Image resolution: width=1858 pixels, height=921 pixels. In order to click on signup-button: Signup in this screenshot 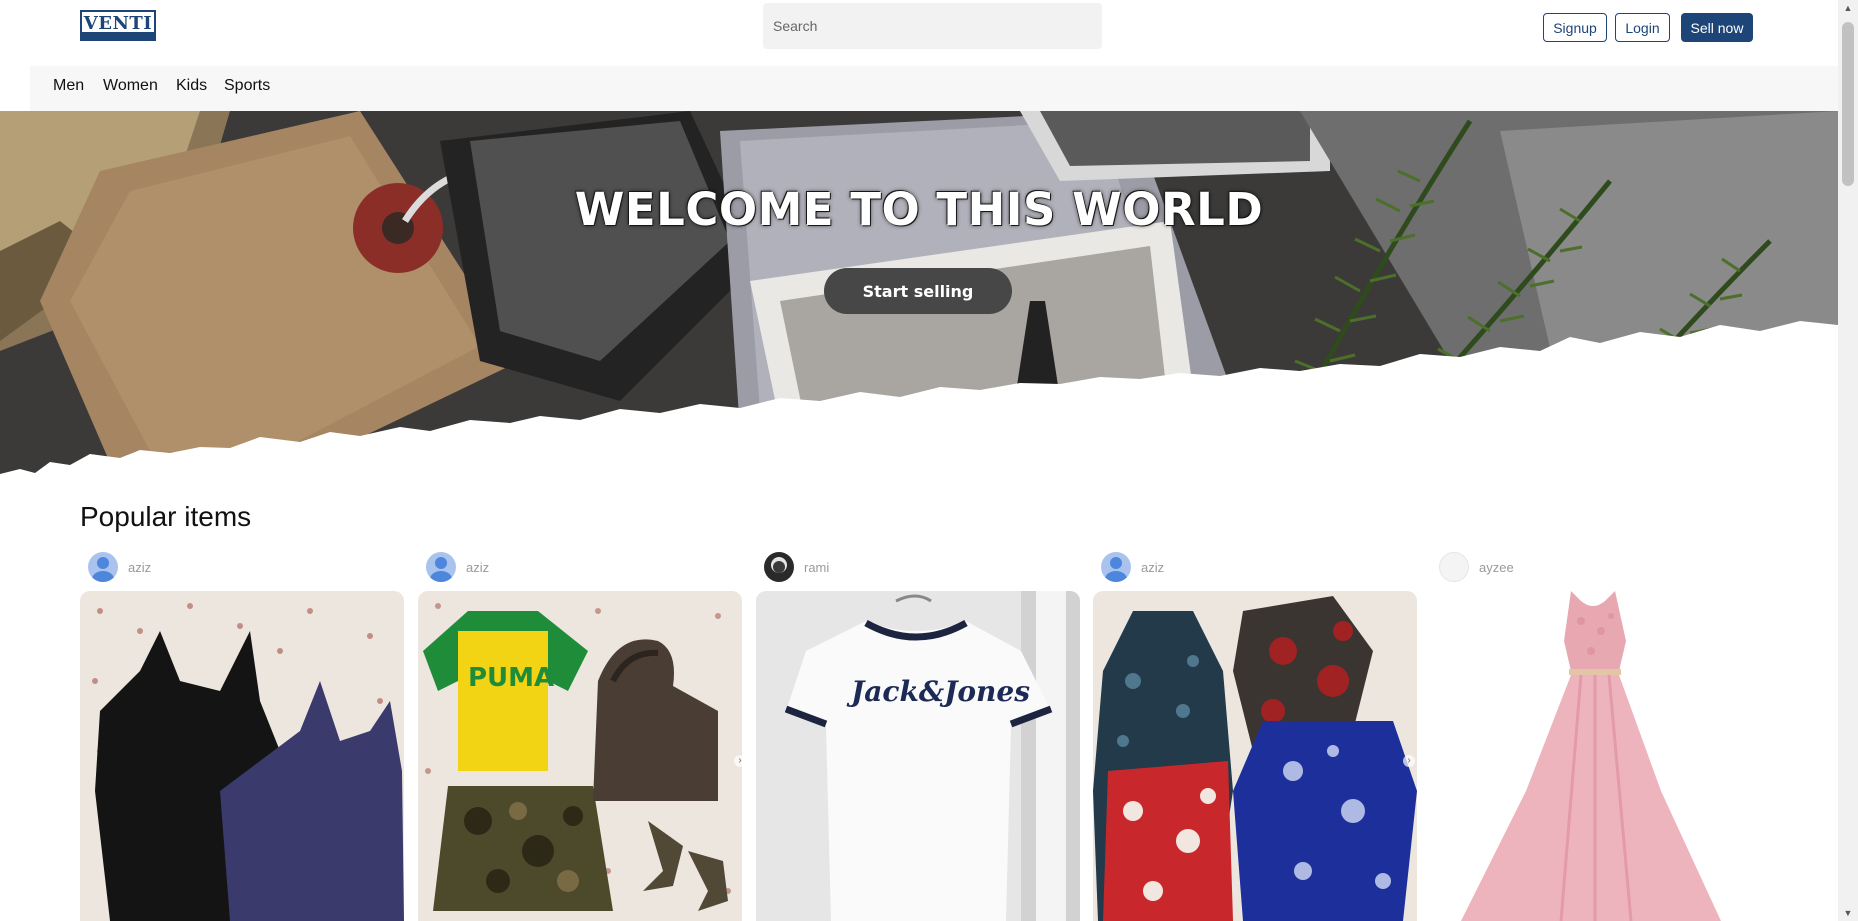, I will do `click(1575, 27)`.